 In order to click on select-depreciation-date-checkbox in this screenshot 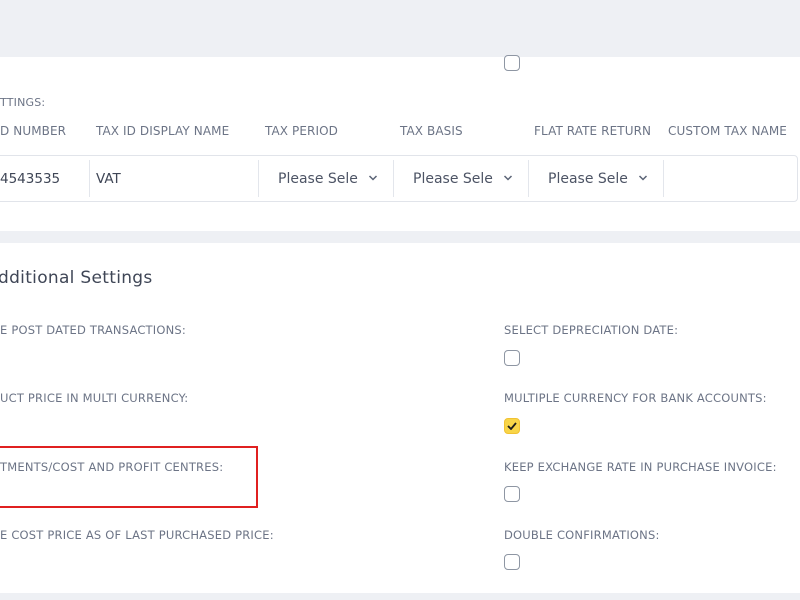, I will do `click(512, 358)`.